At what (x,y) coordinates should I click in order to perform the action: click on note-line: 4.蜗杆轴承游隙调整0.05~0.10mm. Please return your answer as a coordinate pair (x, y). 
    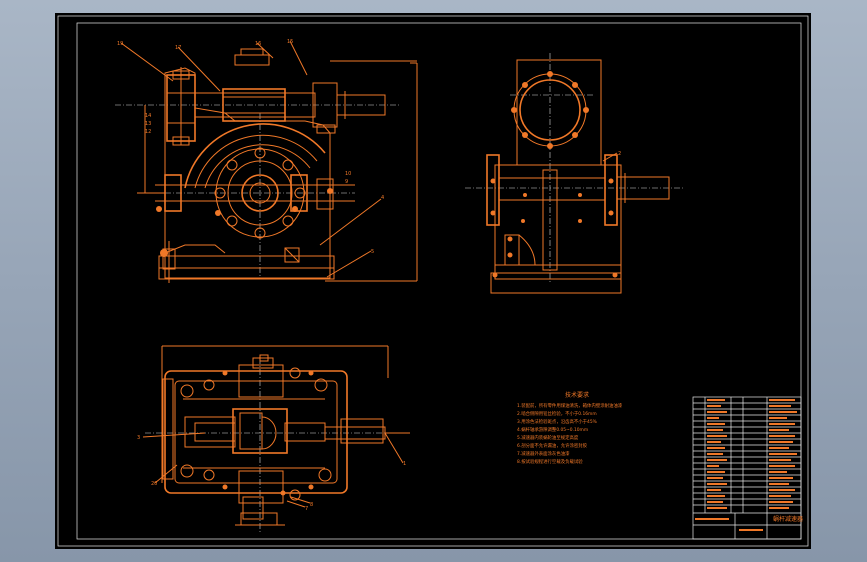
    Looking at the image, I should click on (552, 429).